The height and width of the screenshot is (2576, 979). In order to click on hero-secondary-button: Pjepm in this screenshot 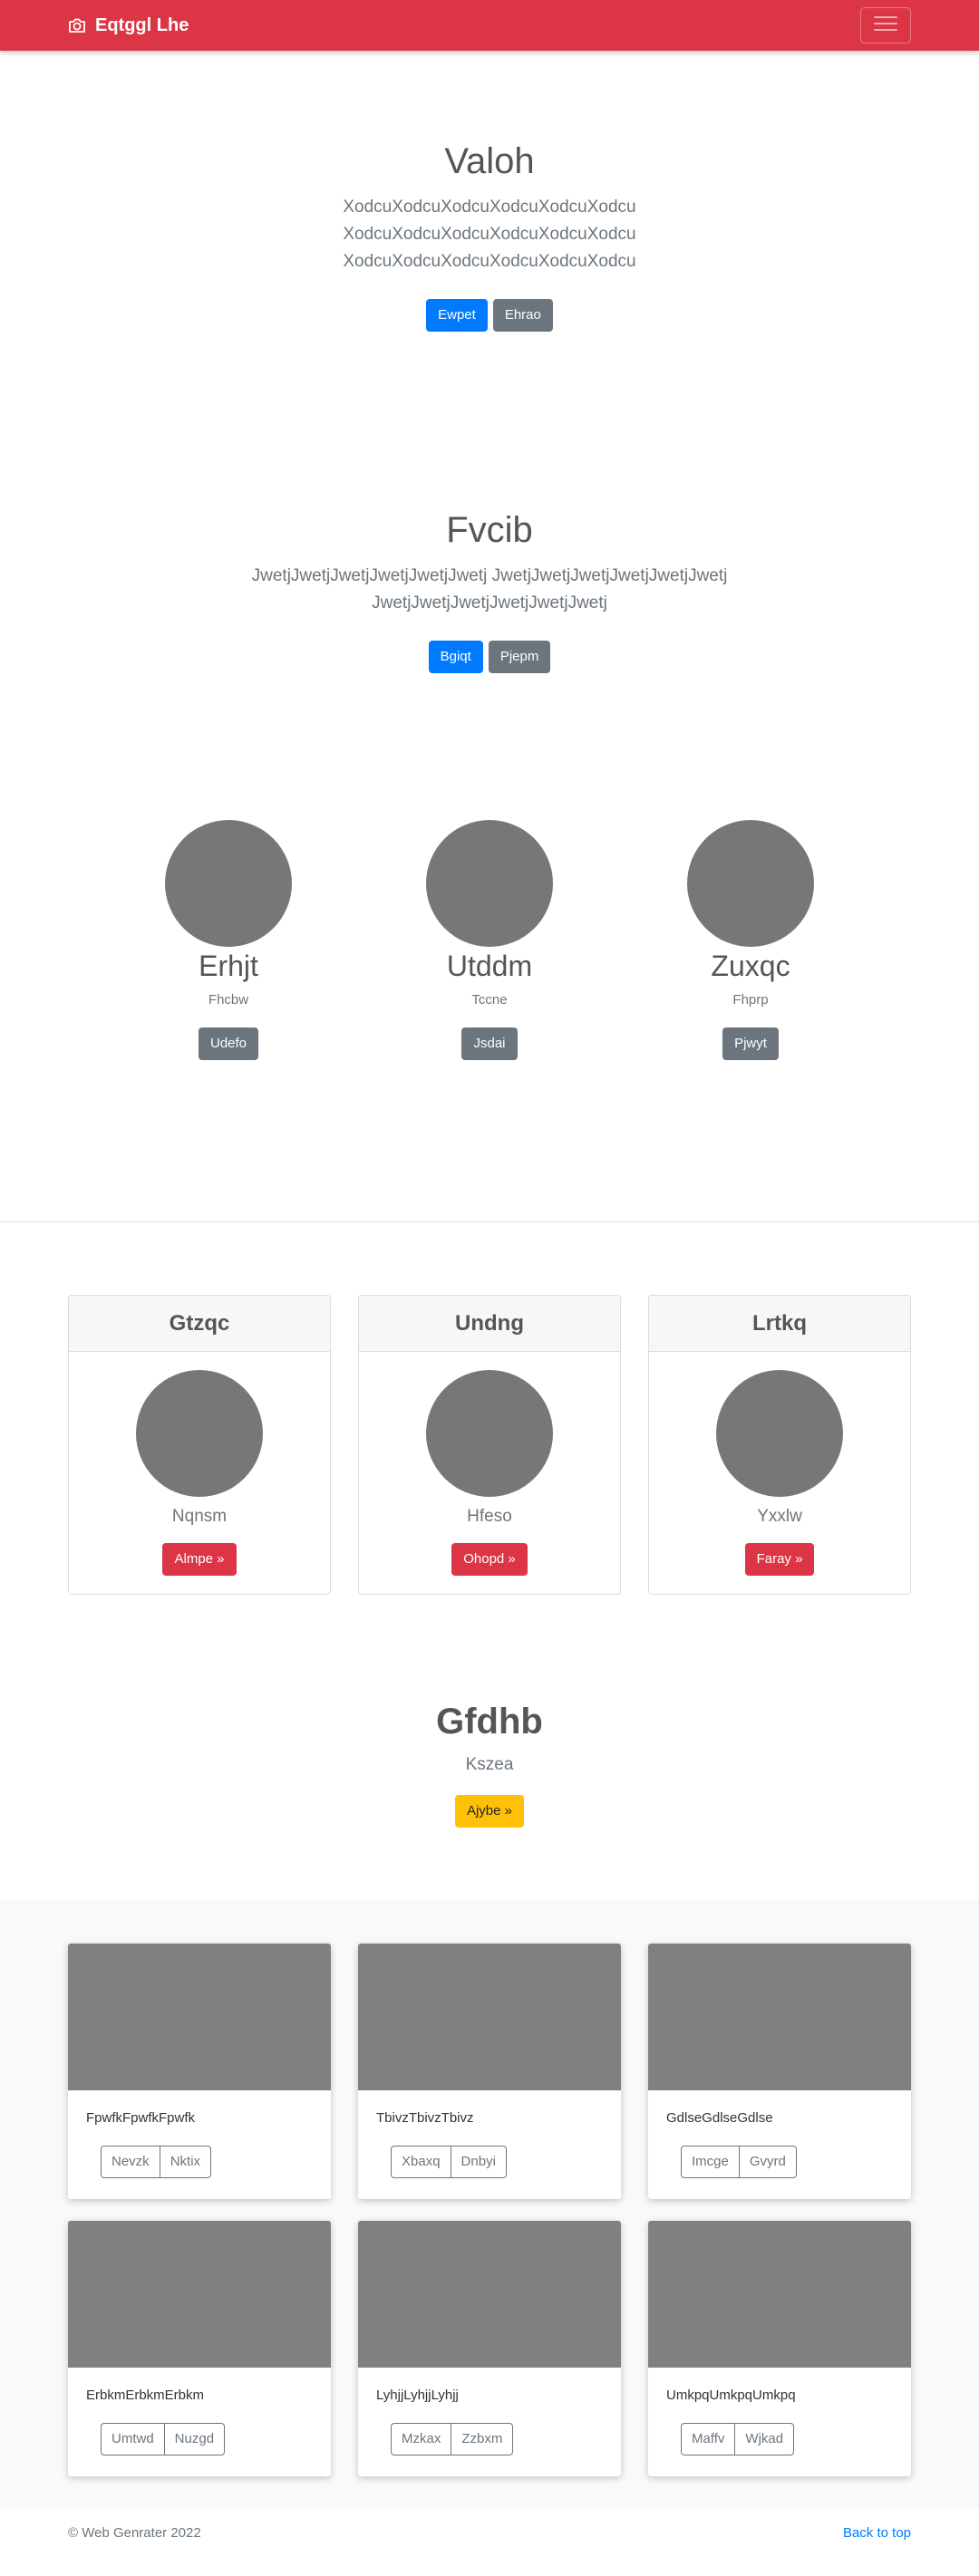, I will do `click(519, 657)`.